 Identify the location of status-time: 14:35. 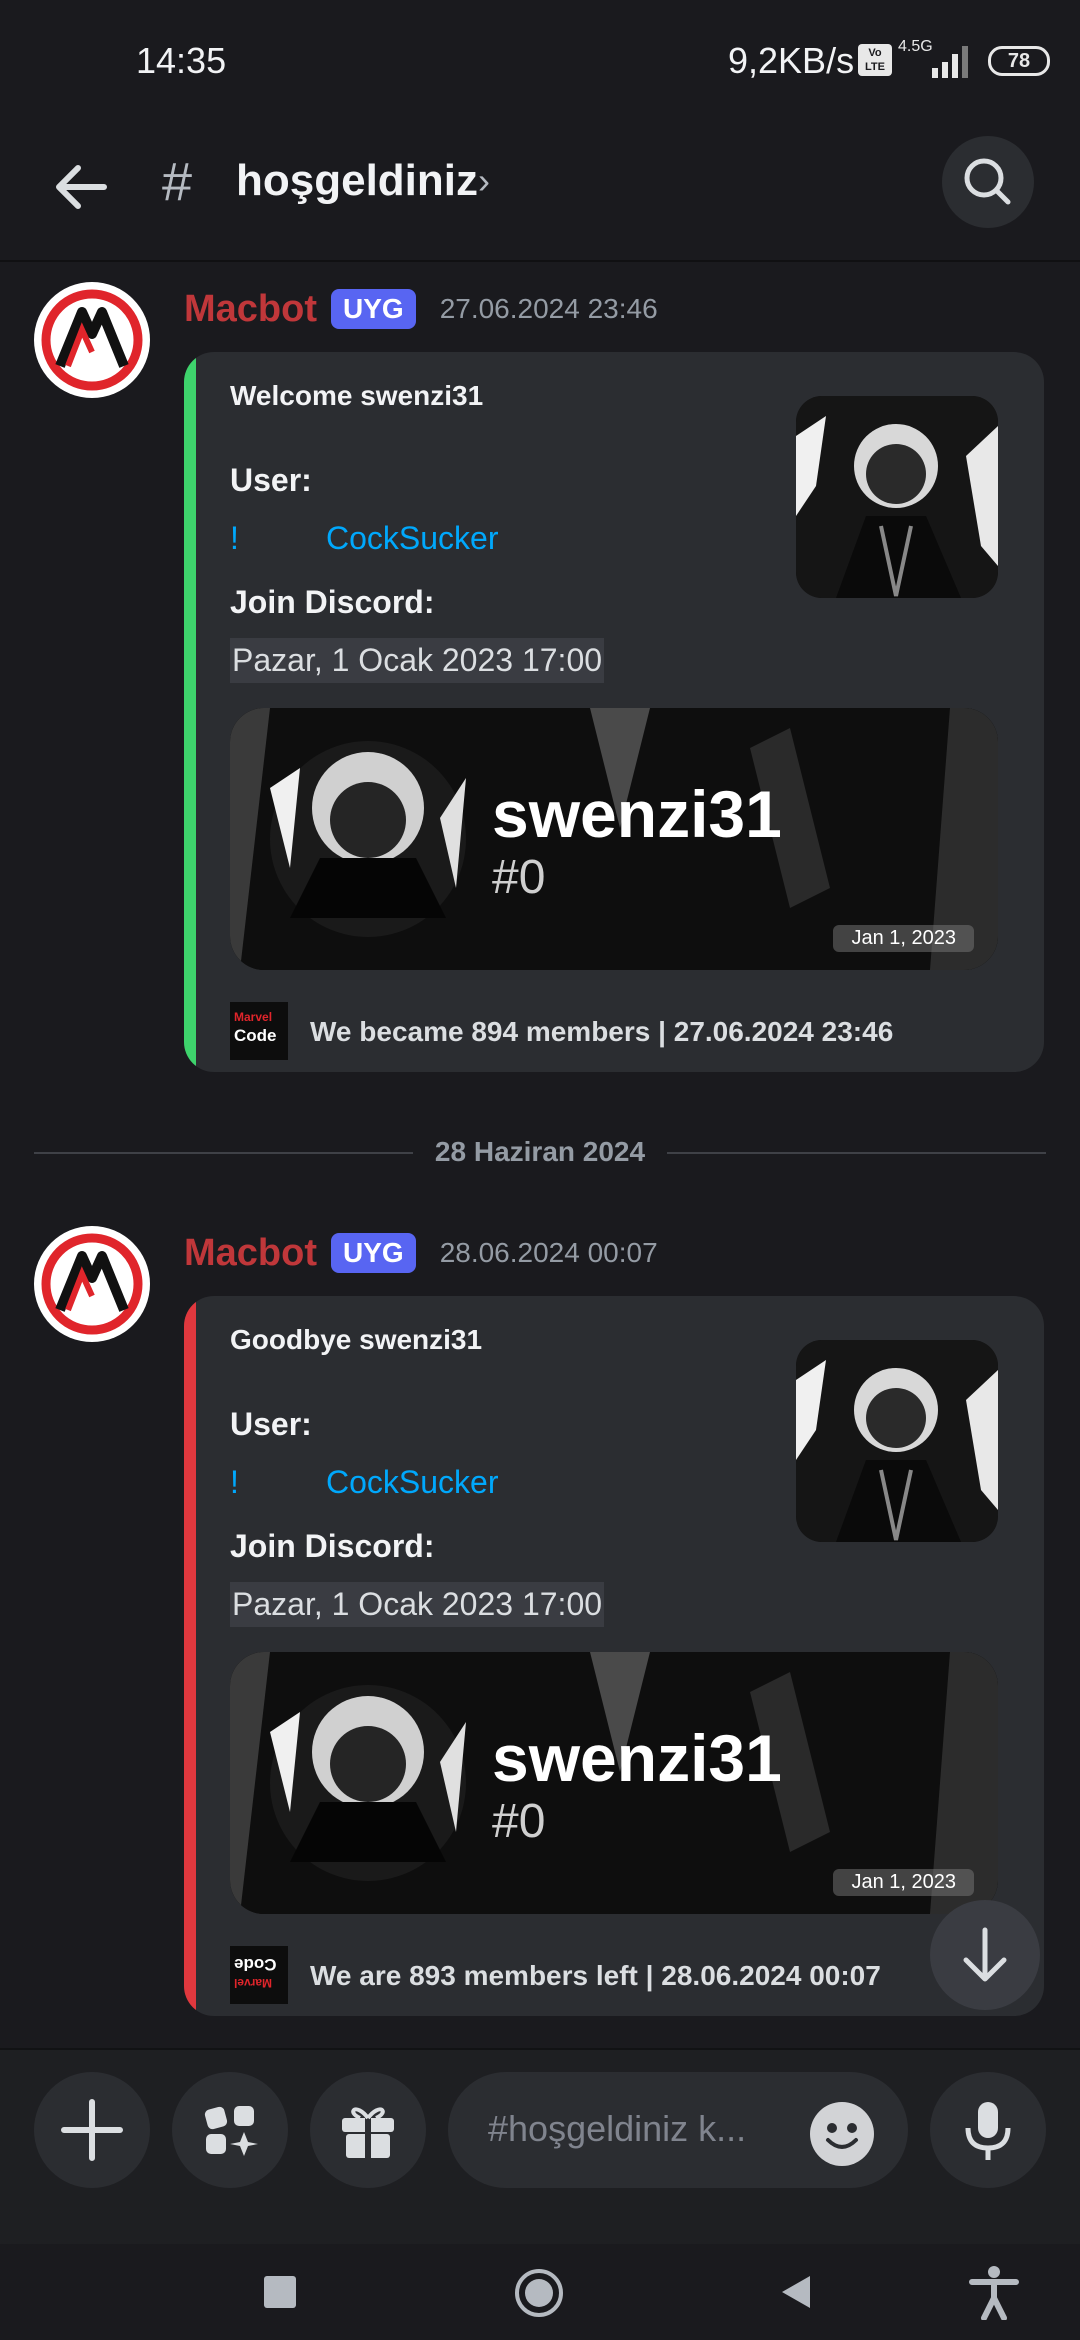
(181, 60).